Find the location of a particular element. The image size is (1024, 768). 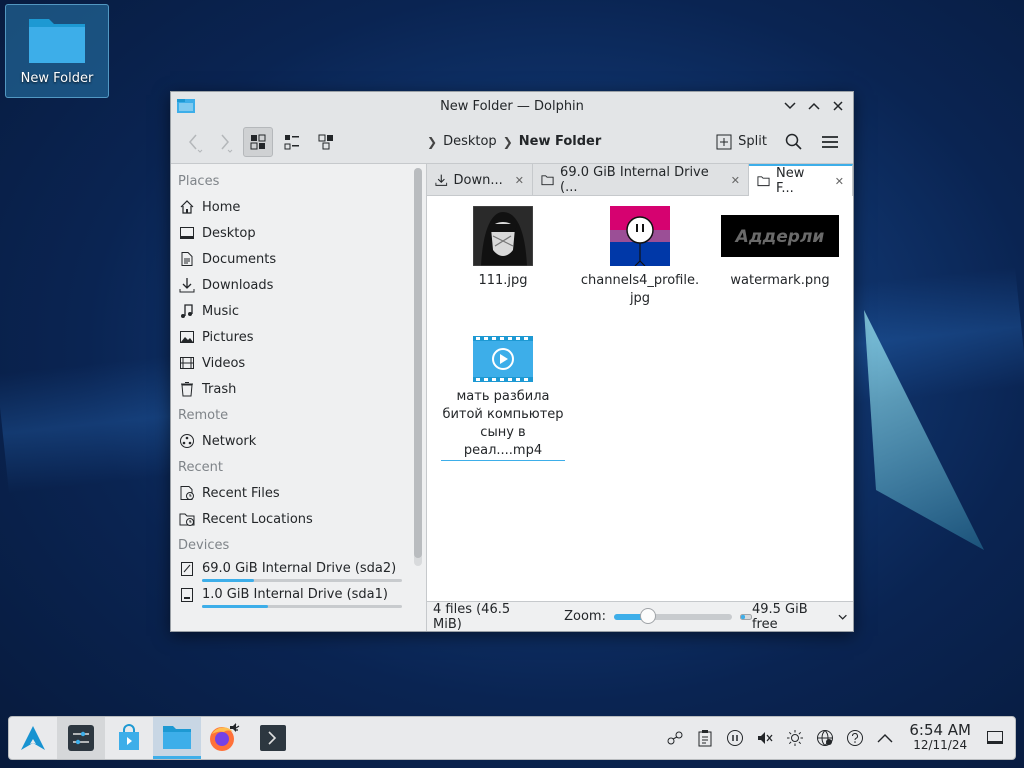

hamburger-menu-button is located at coordinates (830, 142).